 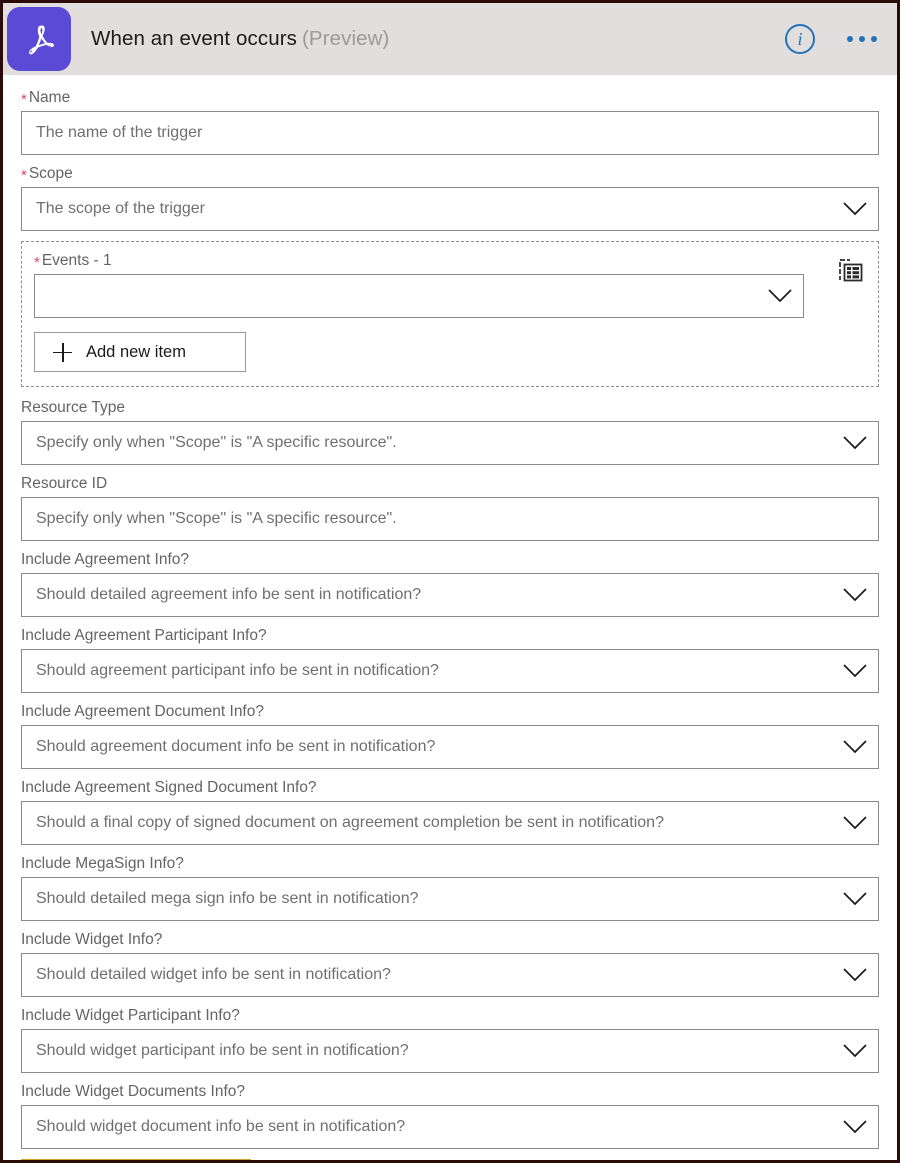 What do you see at coordinates (136, 1159) in the screenshot?
I see `hide-advanced-options-button: Hide advanced options` at bounding box center [136, 1159].